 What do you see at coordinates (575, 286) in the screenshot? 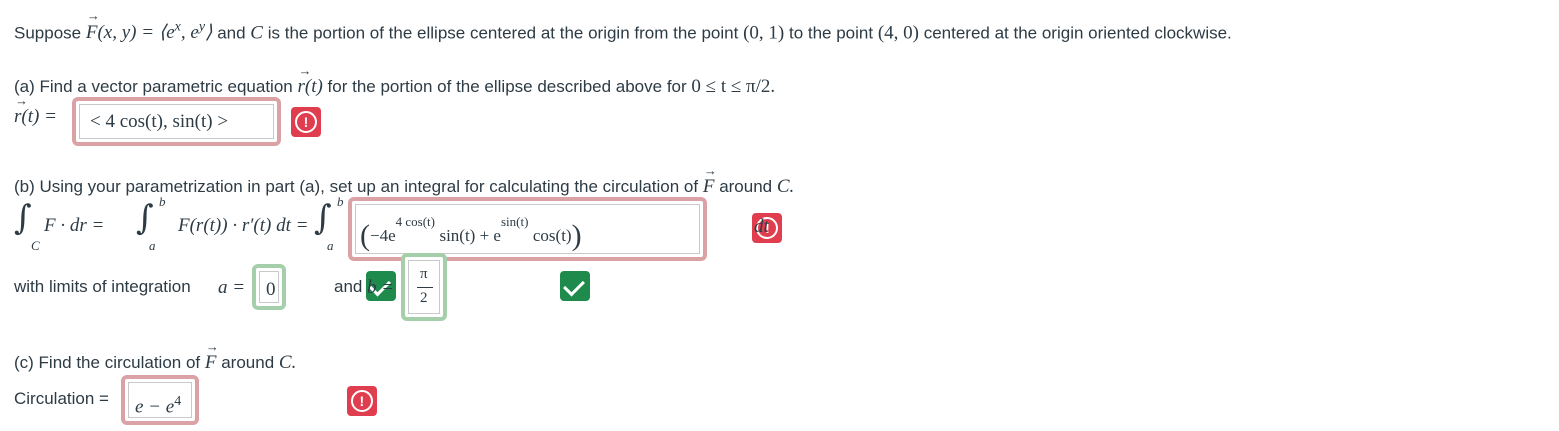
I see `upper-limit-correct-icon` at bounding box center [575, 286].